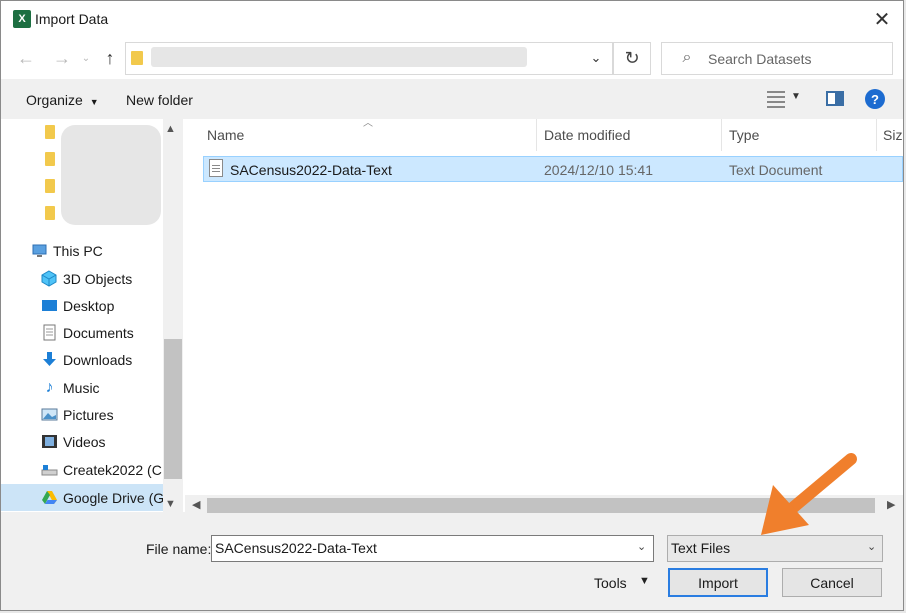 Image resolution: width=906 pixels, height=613 pixels. I want to click on title-bar, so click(452, 19).